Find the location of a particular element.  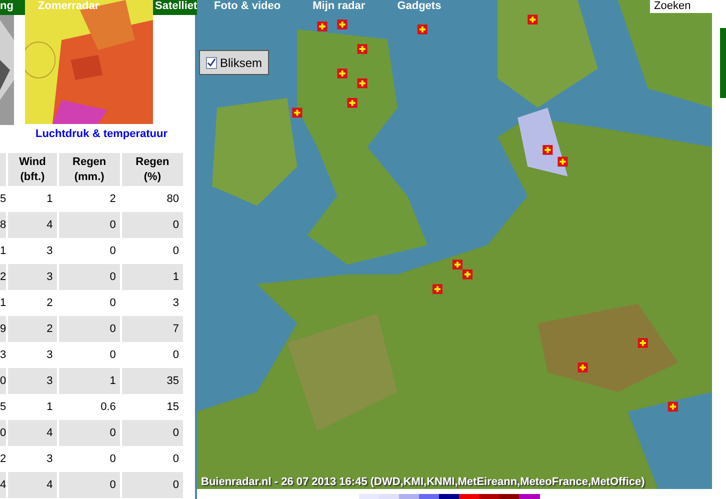

column-header: Regen (%) is located at coordinates (152, 169).